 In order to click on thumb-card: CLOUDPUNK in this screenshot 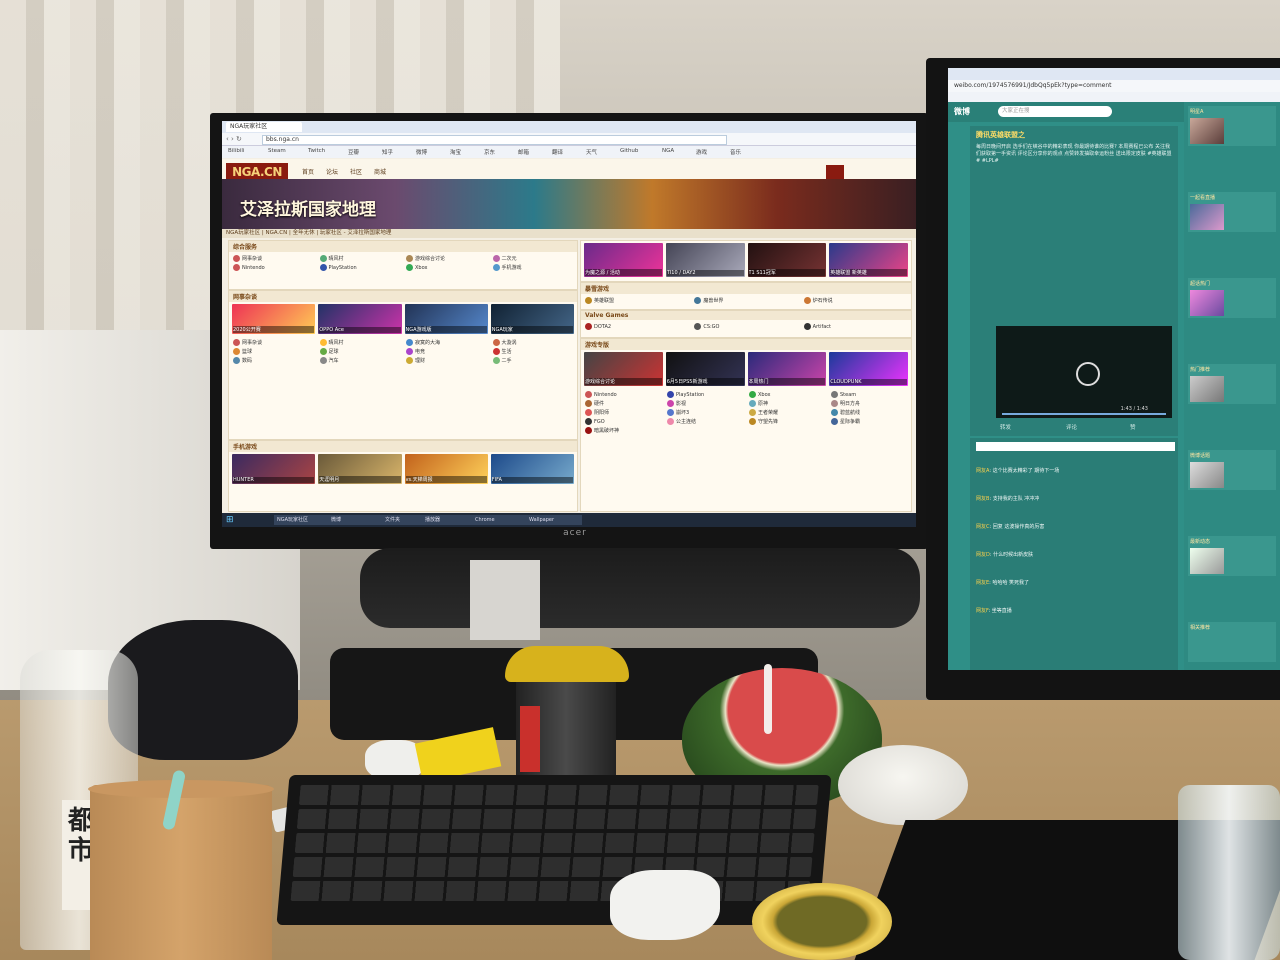, I will do `click(868, 369)`.